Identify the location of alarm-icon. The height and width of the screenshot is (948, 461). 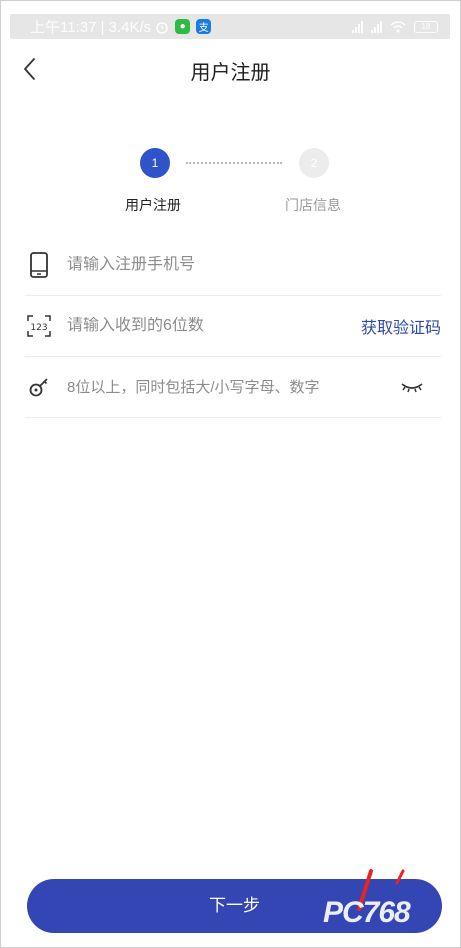
(162, 27).